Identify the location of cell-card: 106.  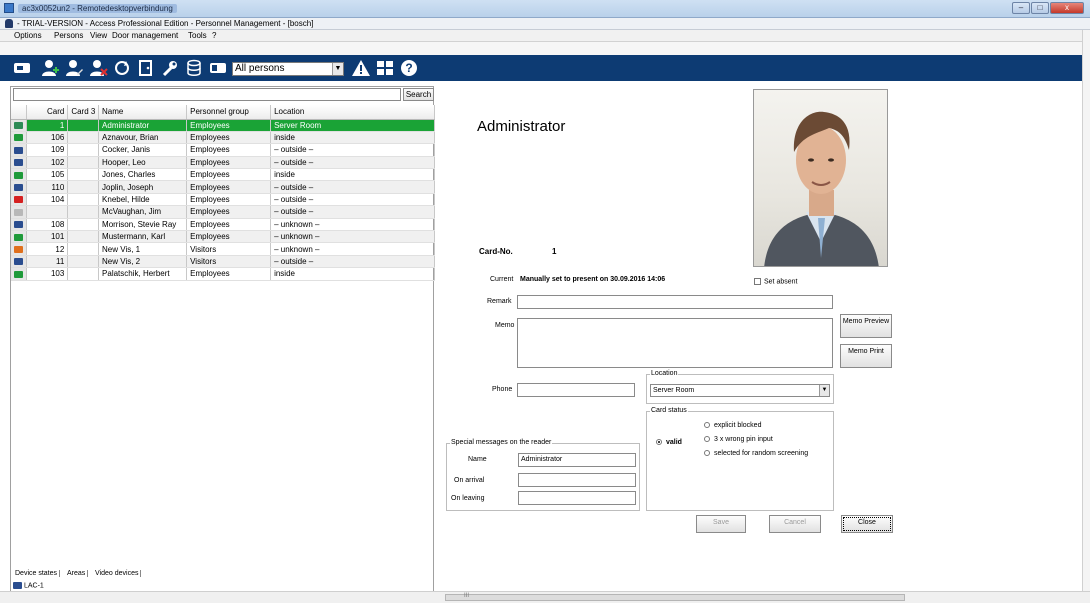
(47, 138).